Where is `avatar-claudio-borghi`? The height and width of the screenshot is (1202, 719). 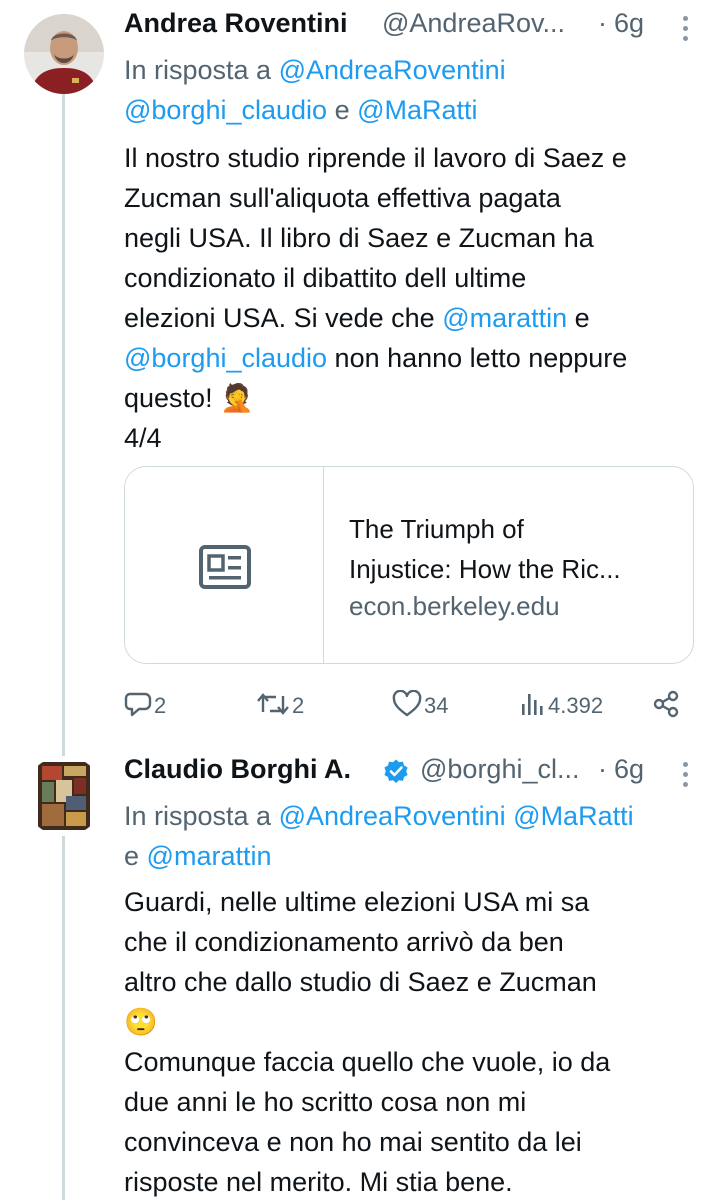 avatar-claudio-borghi is located at coordinates (64, 796).